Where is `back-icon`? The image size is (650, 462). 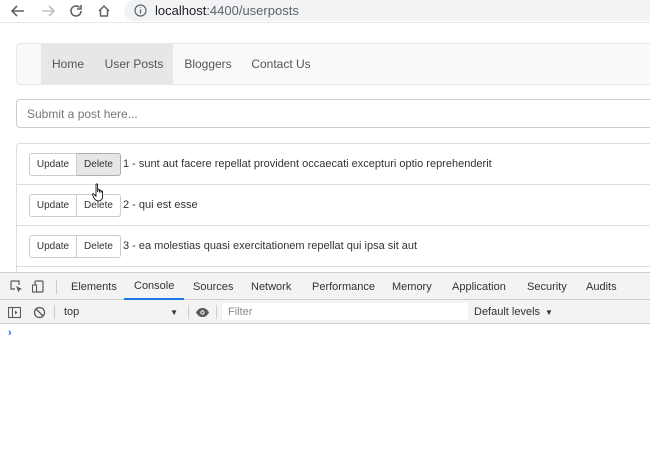 back-icon is located at coordinates (18, 11).